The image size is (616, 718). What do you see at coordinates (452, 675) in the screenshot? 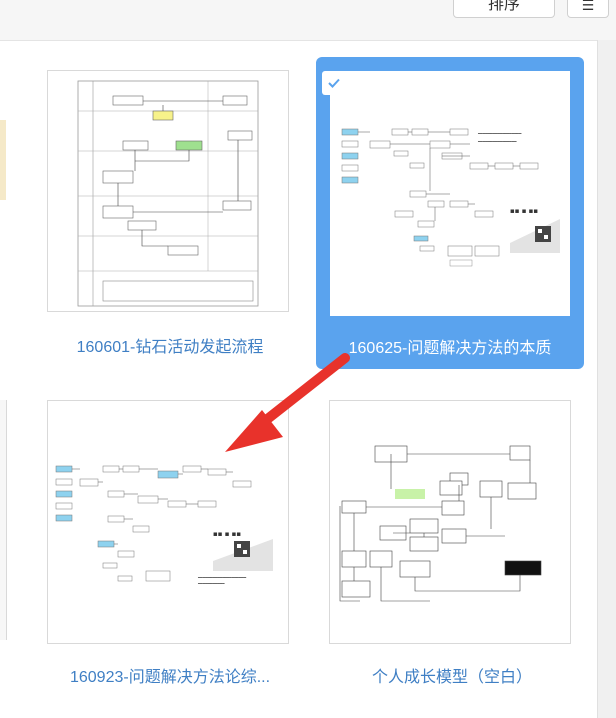
I see `file-name: 个人成长模型（空白）` at bounding box center [452, 675].